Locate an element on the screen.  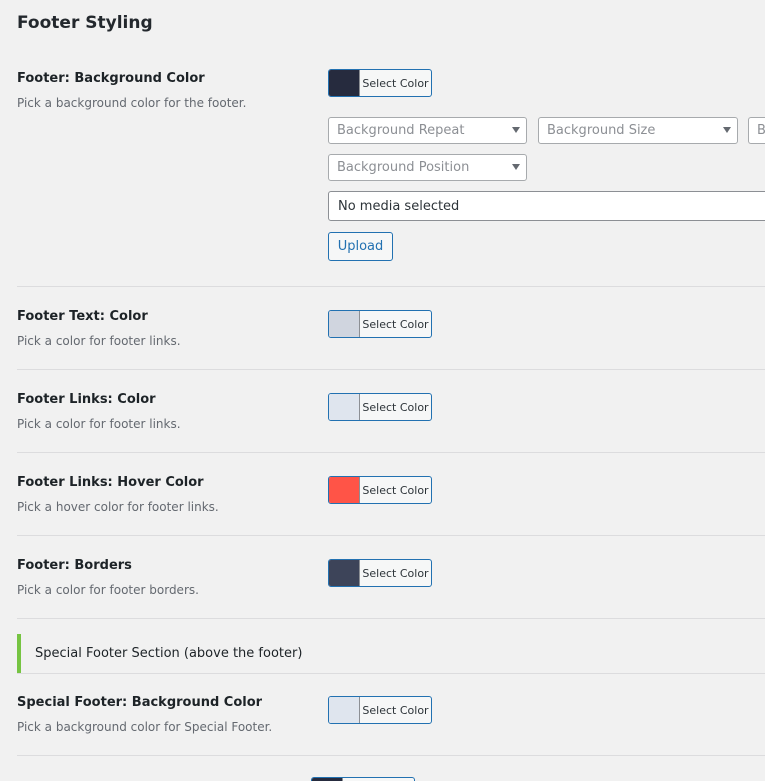
select-value: Background Repeat is located at coordinates (401, 130).